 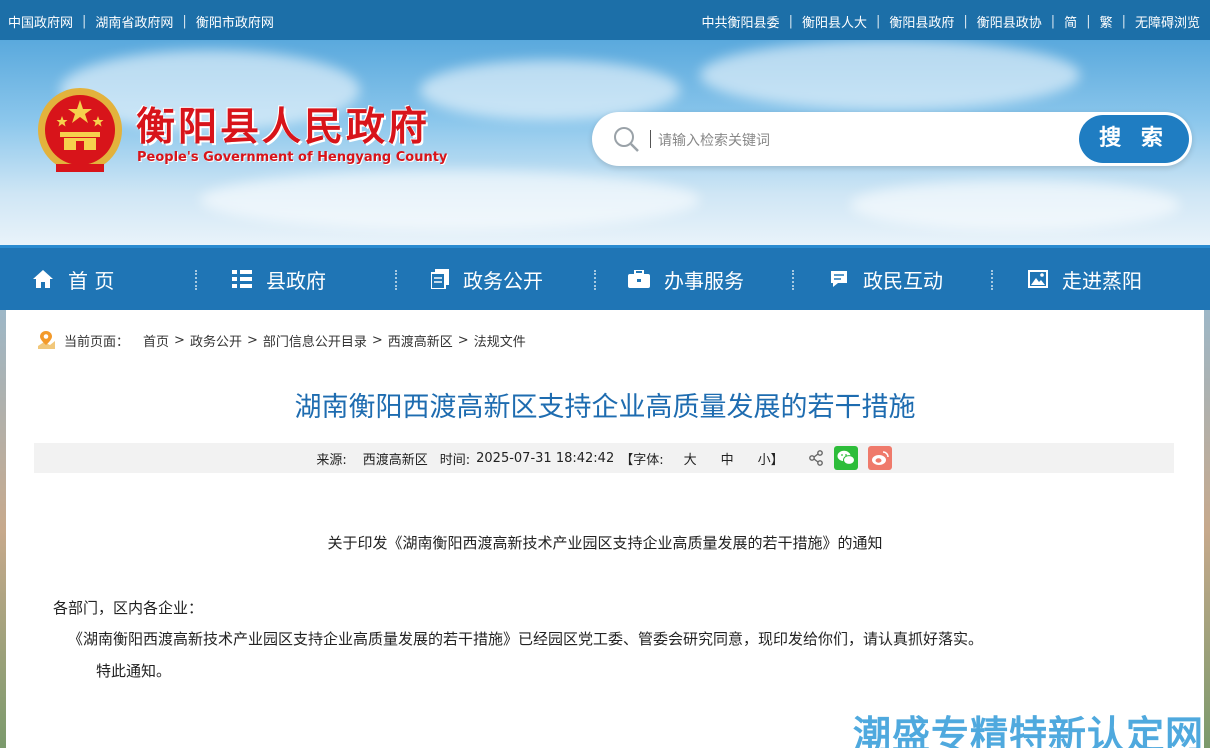 I want to click on search-button: 搜 索, so click(x=1134, y=139).